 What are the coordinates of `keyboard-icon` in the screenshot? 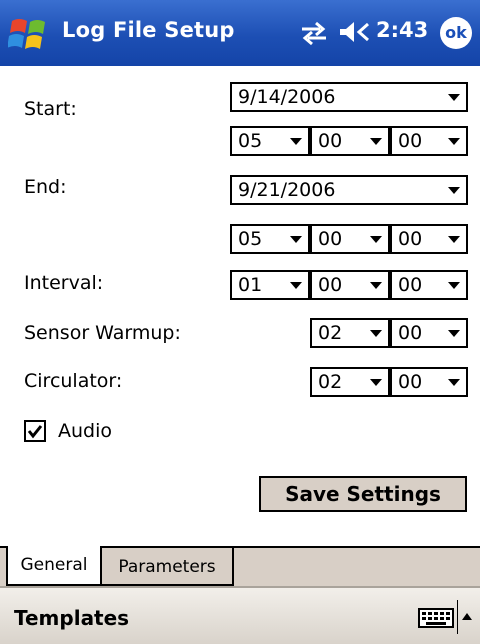 It's located at (436, 618).